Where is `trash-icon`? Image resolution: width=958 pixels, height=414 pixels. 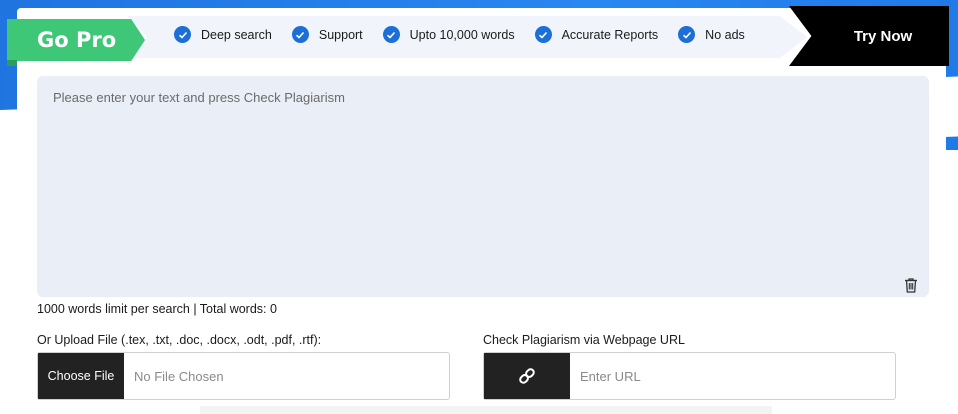 trash-icon is located at coordinates (911, 285).